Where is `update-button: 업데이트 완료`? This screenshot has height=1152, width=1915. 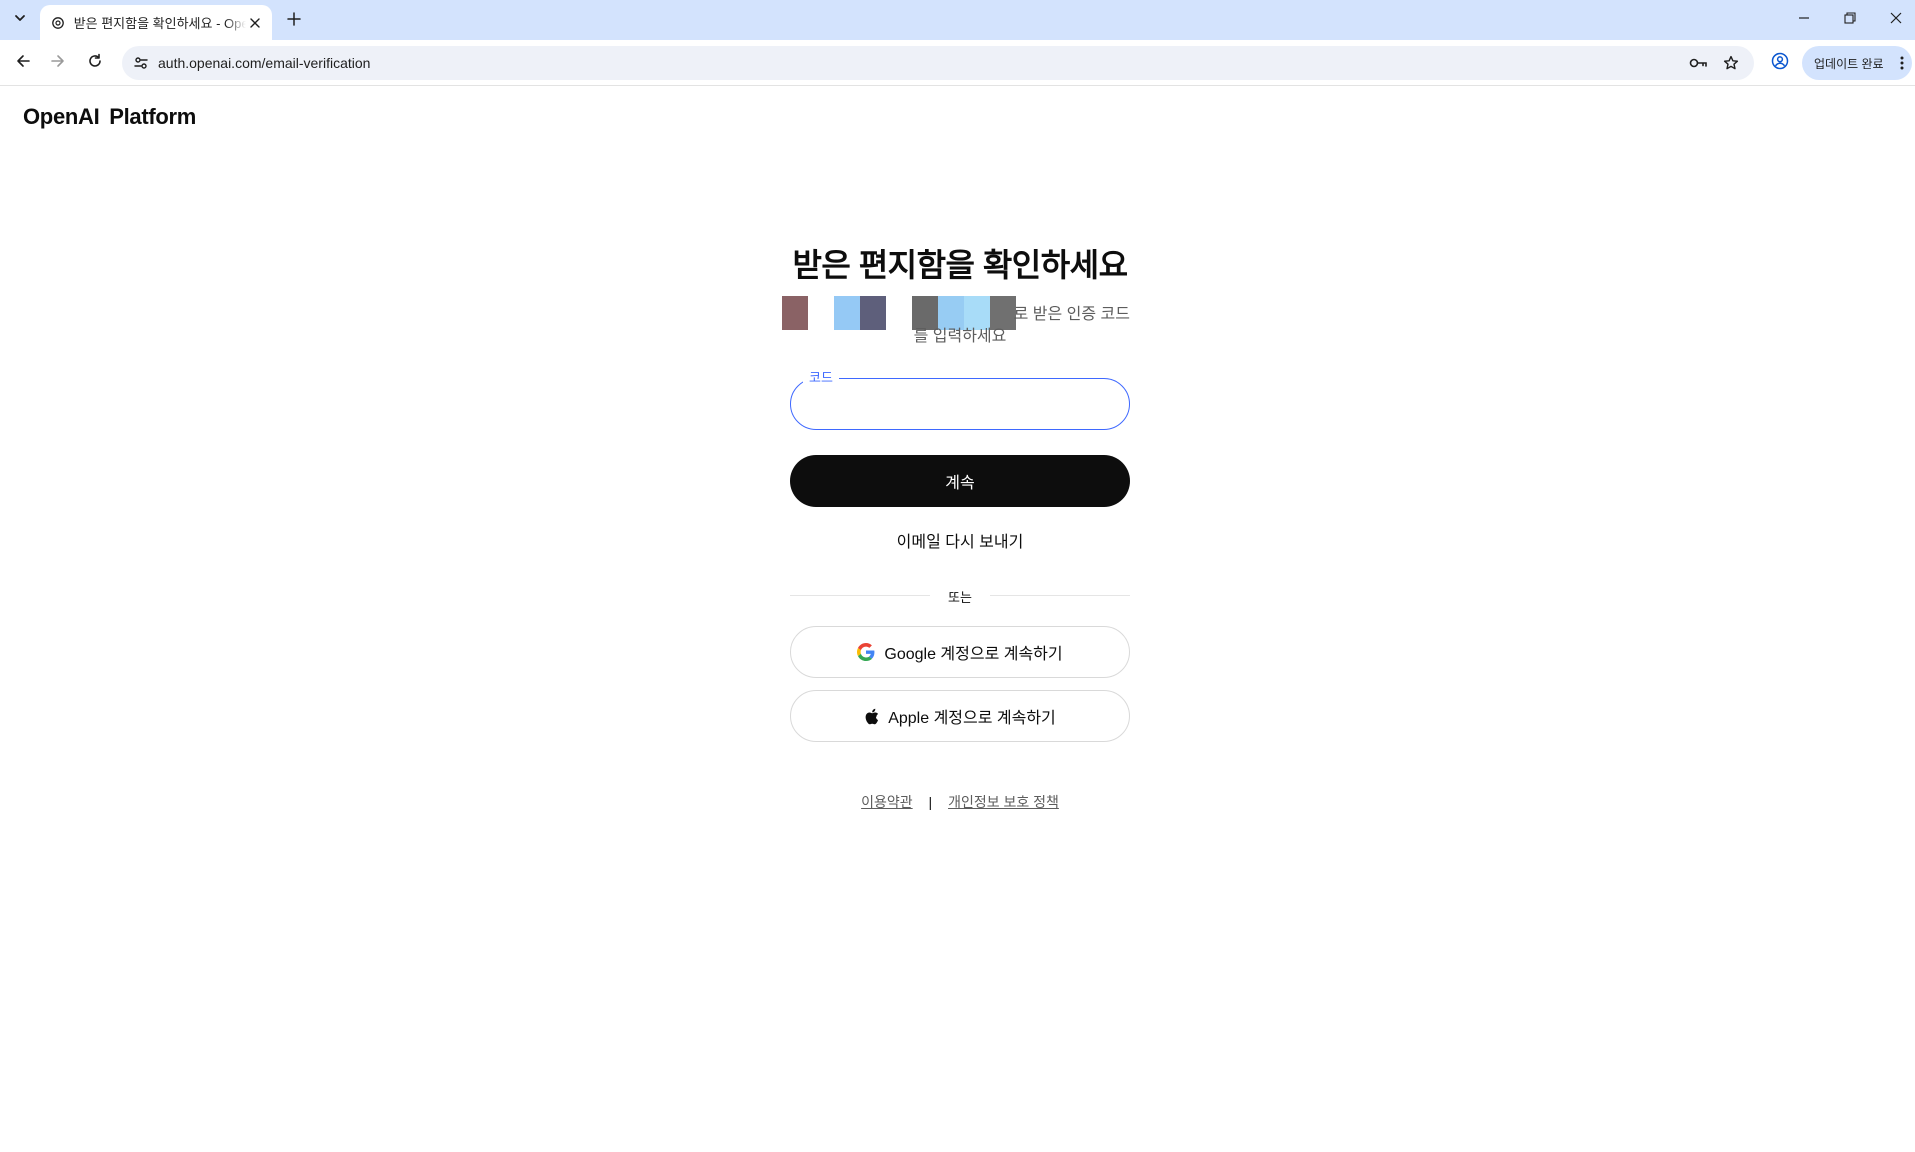
update-button: 업데이트 완료 is located at coordinates (1857, 63).